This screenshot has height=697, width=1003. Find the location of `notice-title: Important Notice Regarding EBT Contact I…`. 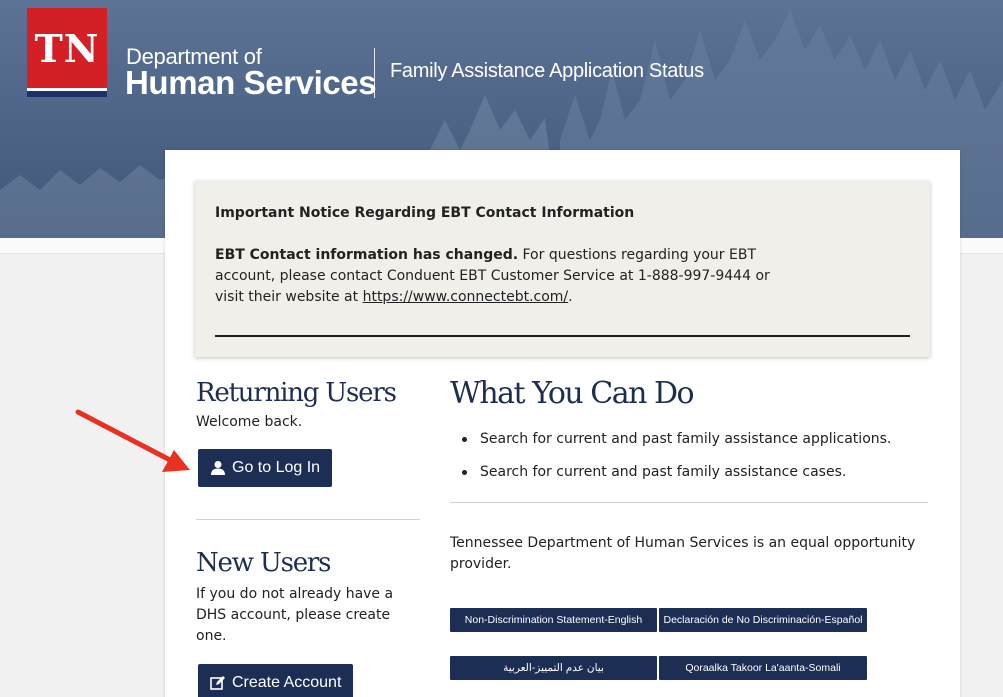

notice-title: Important Notice Regarding EBT Contact I… is located at coordinates (425, 213).